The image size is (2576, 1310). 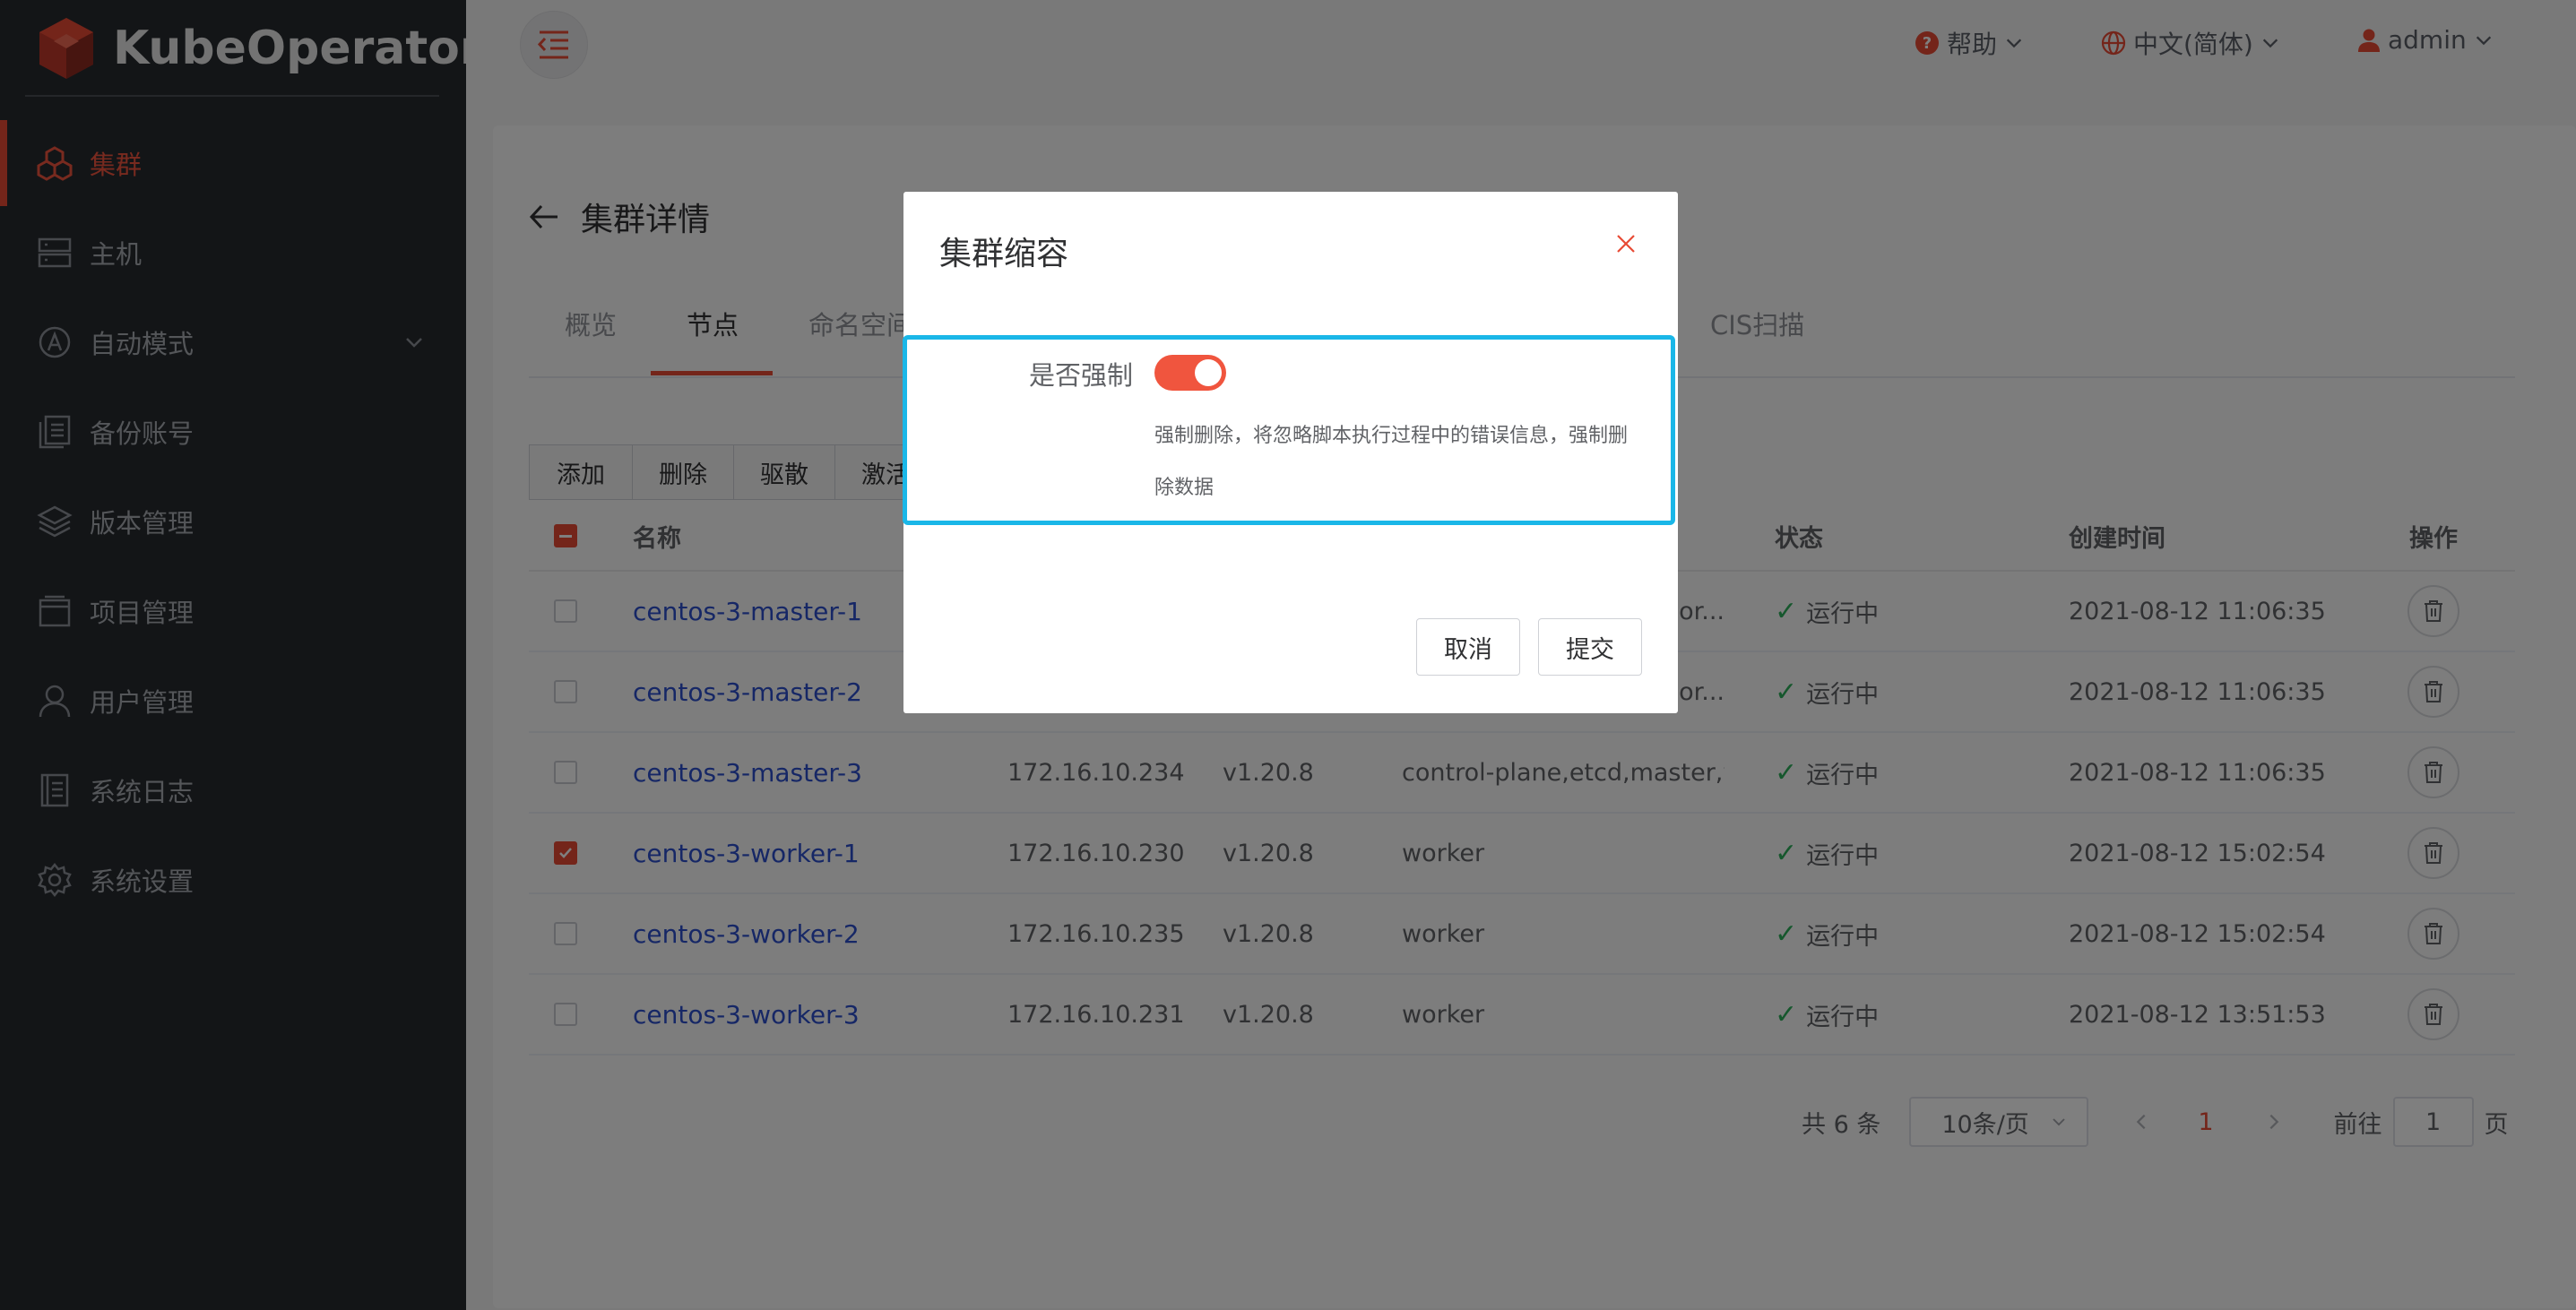 What do you see at coordinates (1625, 243) in the screenshot?
I see `close-icon` at bounding box center [1625, 243].